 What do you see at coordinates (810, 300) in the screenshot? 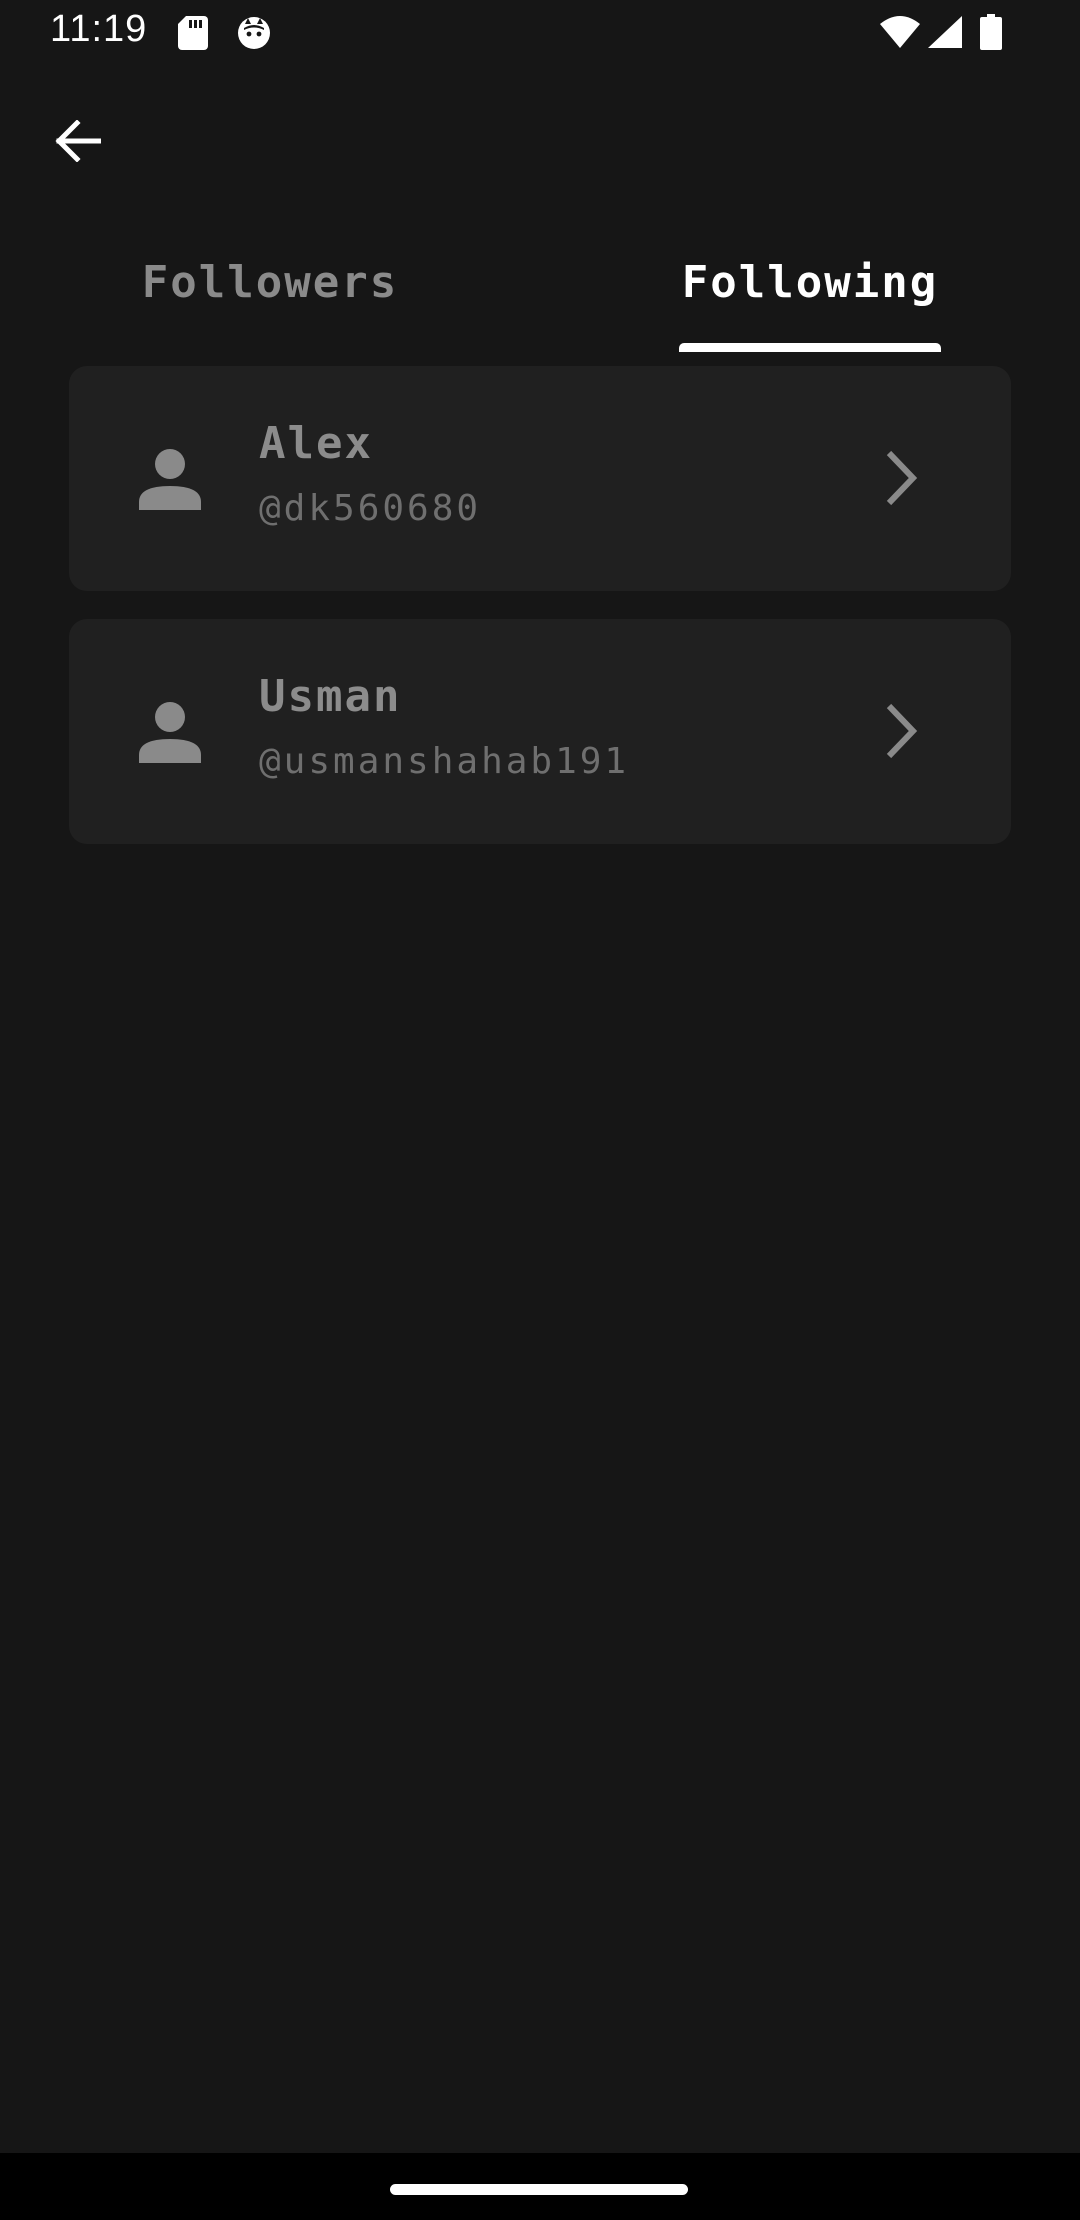
I see `tab-following: Following` at bounding box center [810, 300].